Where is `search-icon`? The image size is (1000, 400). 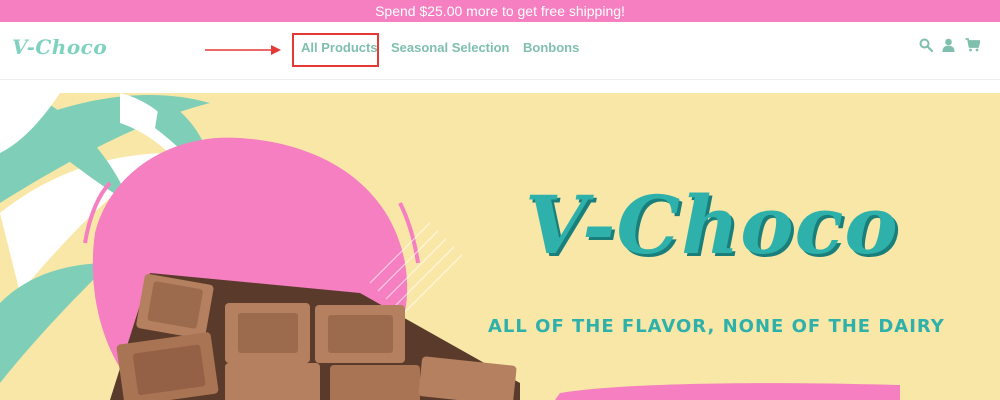
search-icon is located at coordinates (926, 45).